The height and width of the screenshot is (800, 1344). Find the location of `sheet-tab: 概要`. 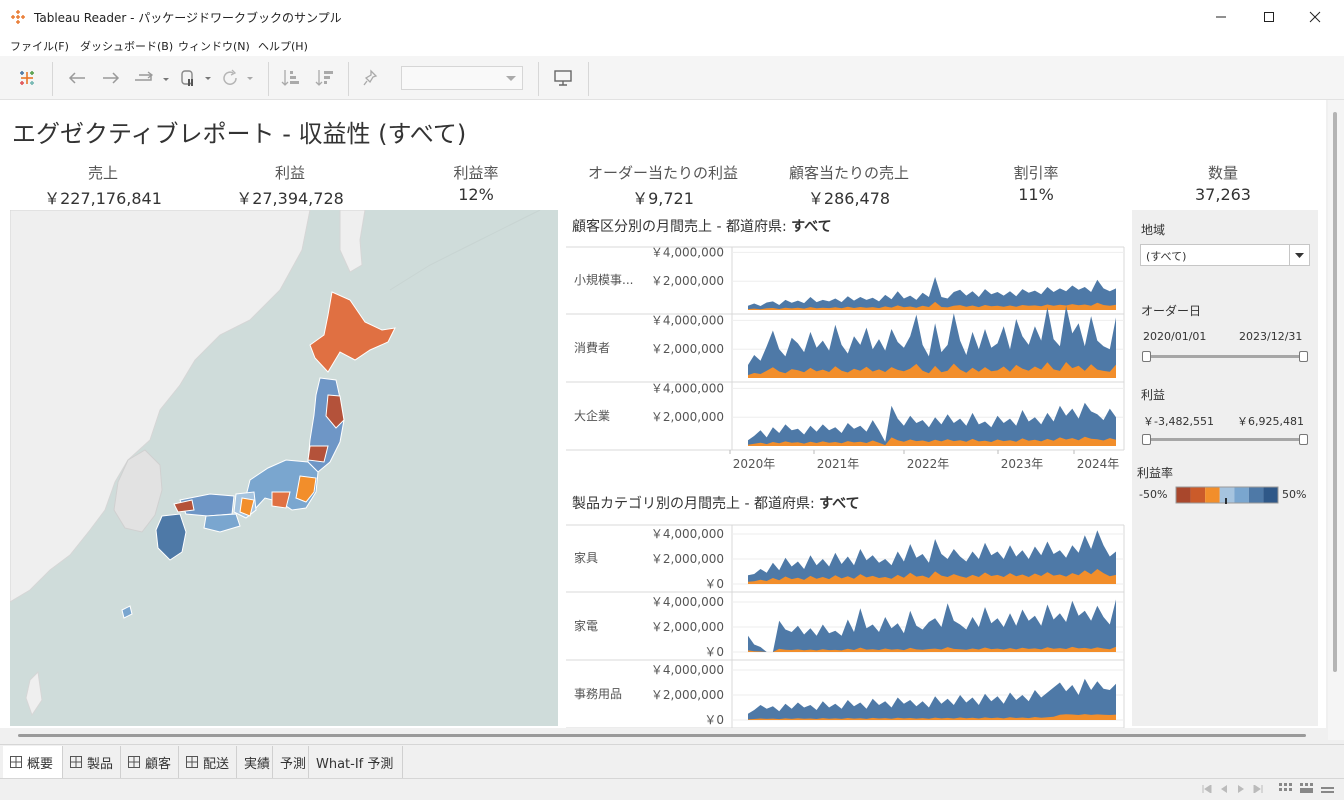

sheet-tab: 概要 is located at coordinates (33, 762).